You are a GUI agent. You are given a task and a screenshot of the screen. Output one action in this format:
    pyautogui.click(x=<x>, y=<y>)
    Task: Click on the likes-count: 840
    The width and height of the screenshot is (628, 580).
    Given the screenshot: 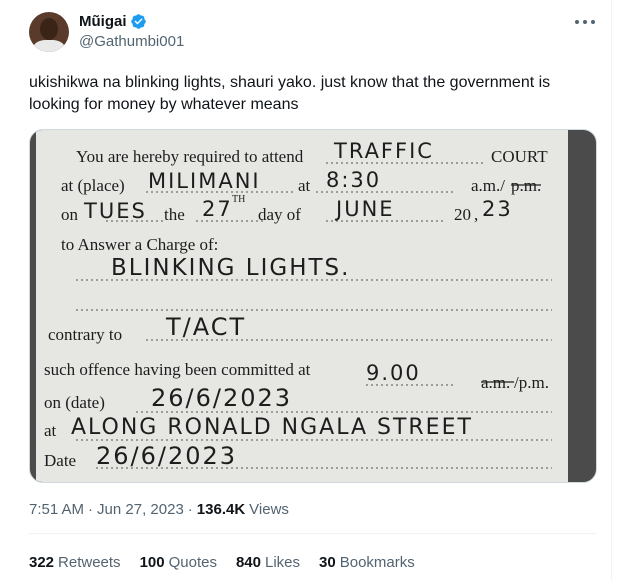 What is the action you would take?
    pyautogui.click(x=248, y=562)
    